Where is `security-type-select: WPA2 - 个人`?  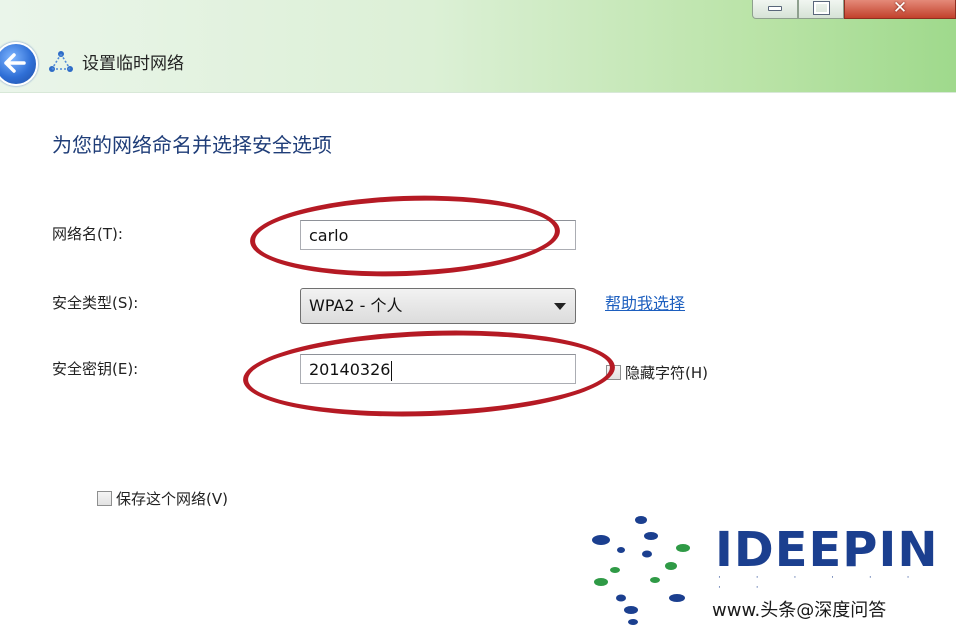
security-type-select: WPA2 - 个人 is located at coordinates (438, 306).